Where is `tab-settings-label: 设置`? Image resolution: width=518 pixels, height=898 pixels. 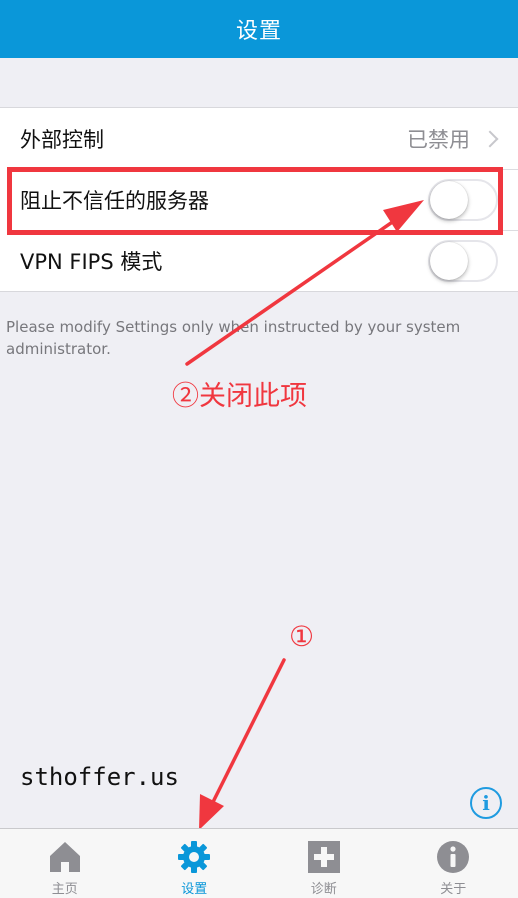
tab-settings-label: 设置 is located at coordinates (194, 889).